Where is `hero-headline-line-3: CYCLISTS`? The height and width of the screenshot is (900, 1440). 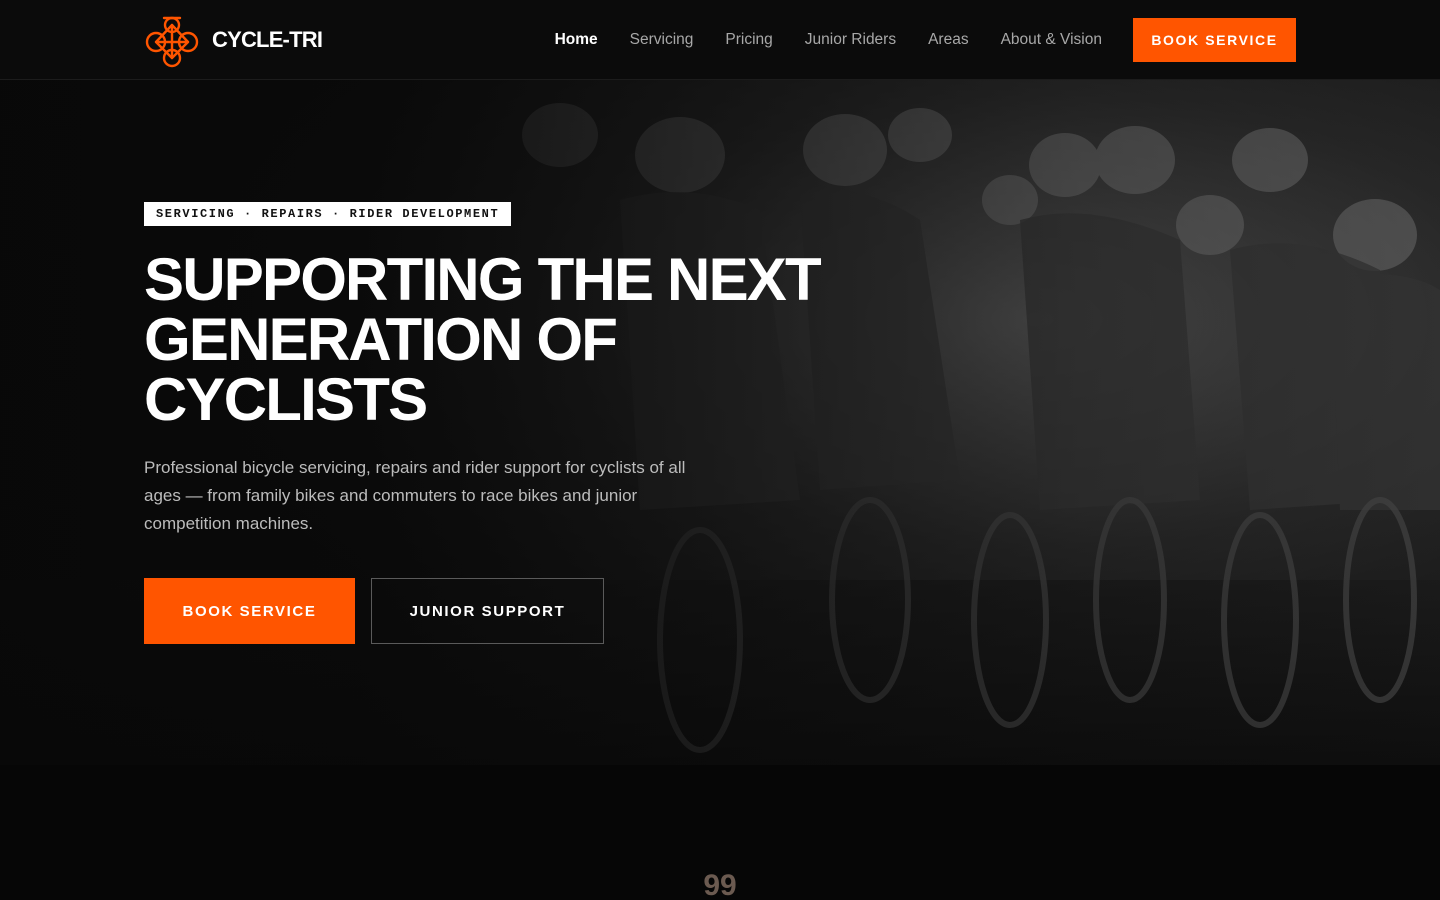 hero-headline-line-3: CYCLISTS is located at coordinates (286, 399).